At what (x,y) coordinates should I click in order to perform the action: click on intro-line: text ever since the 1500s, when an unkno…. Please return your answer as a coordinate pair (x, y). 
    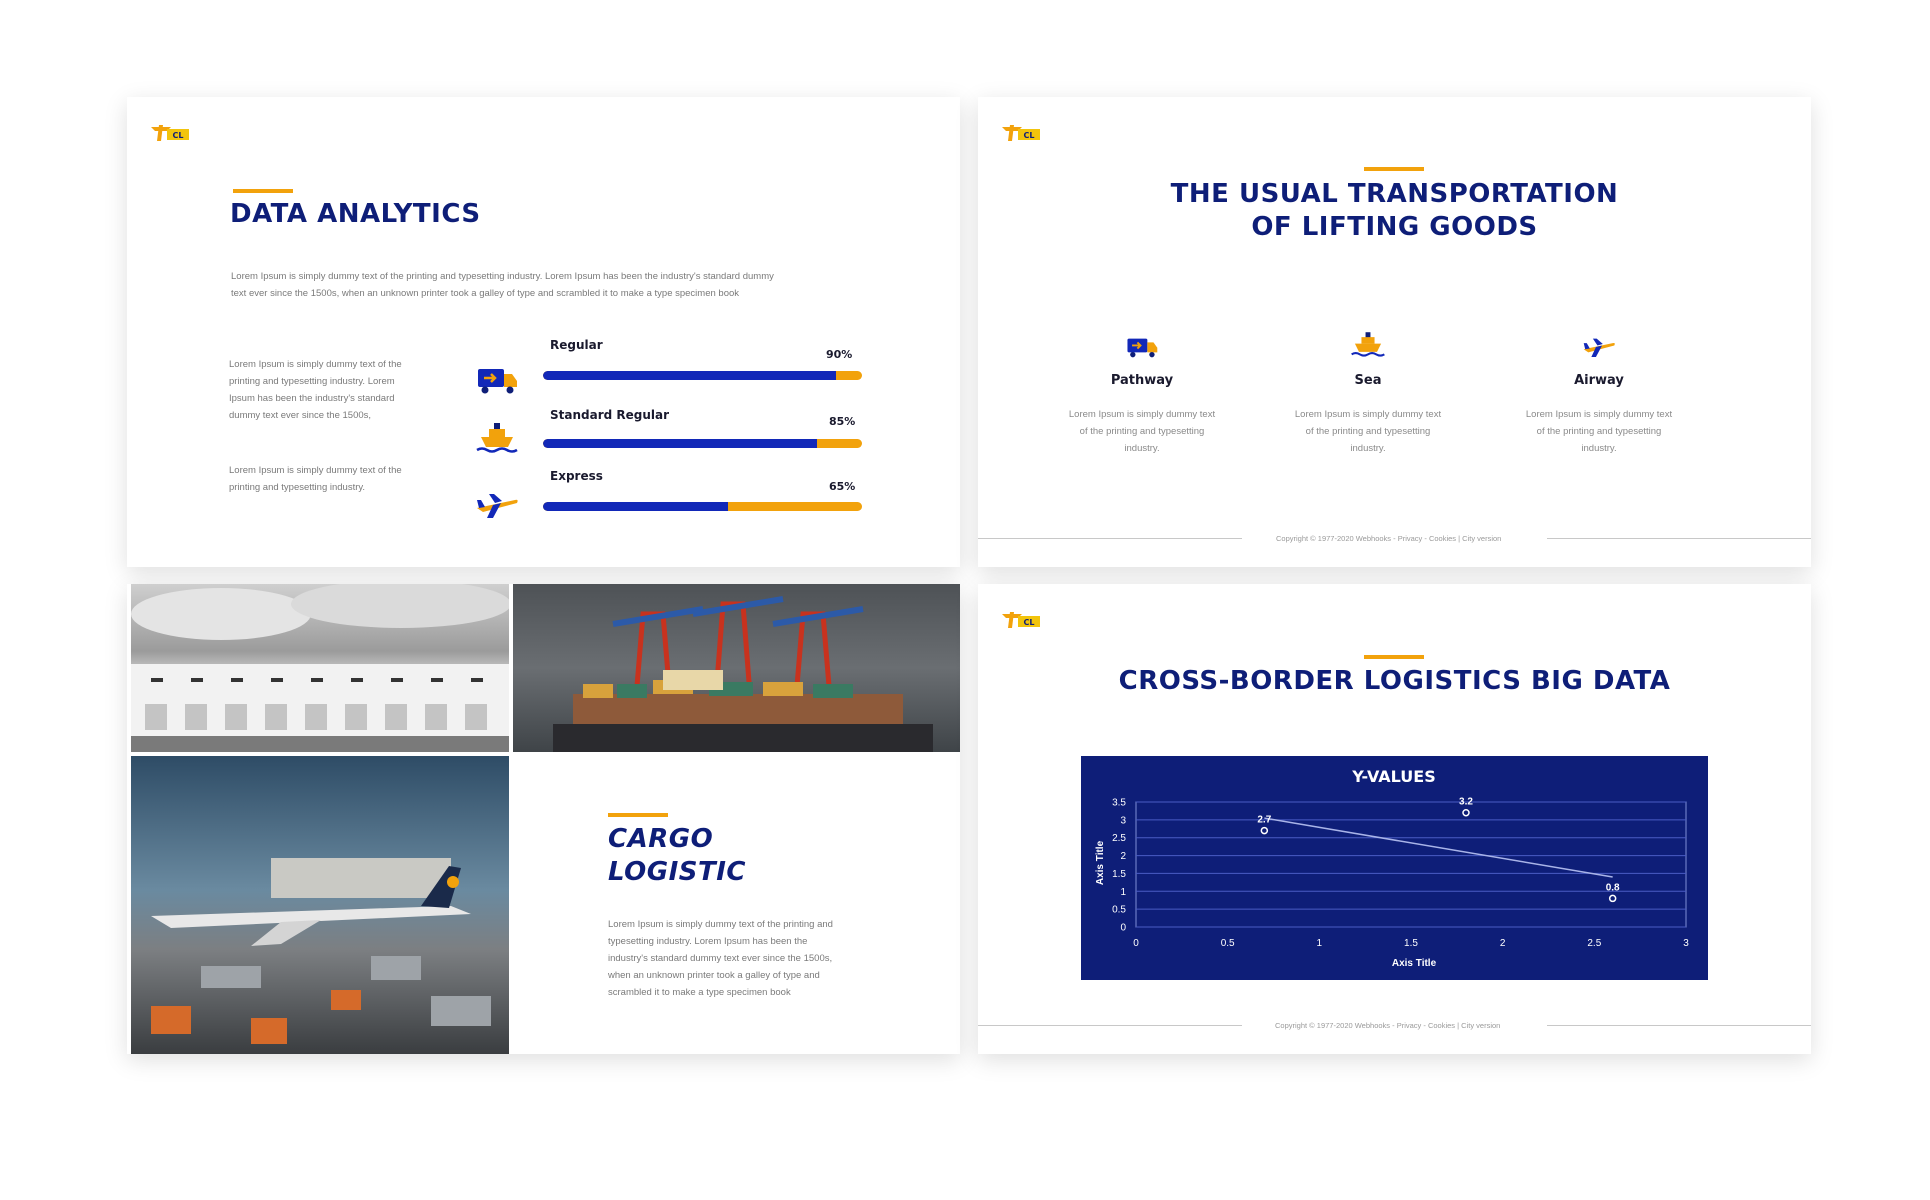
    Looking at the image, I should click on (485, 293).